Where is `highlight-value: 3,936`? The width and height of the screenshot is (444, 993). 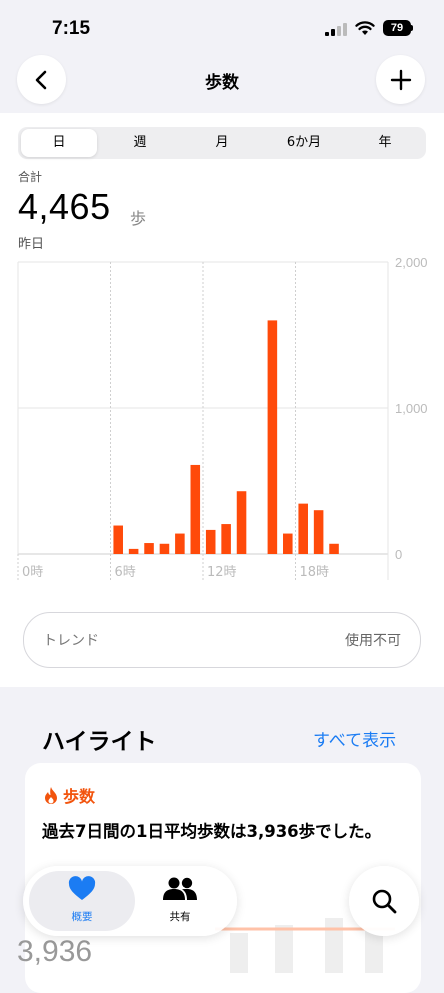 highlight-value: 3,936 is located at coordinates (55, 951).